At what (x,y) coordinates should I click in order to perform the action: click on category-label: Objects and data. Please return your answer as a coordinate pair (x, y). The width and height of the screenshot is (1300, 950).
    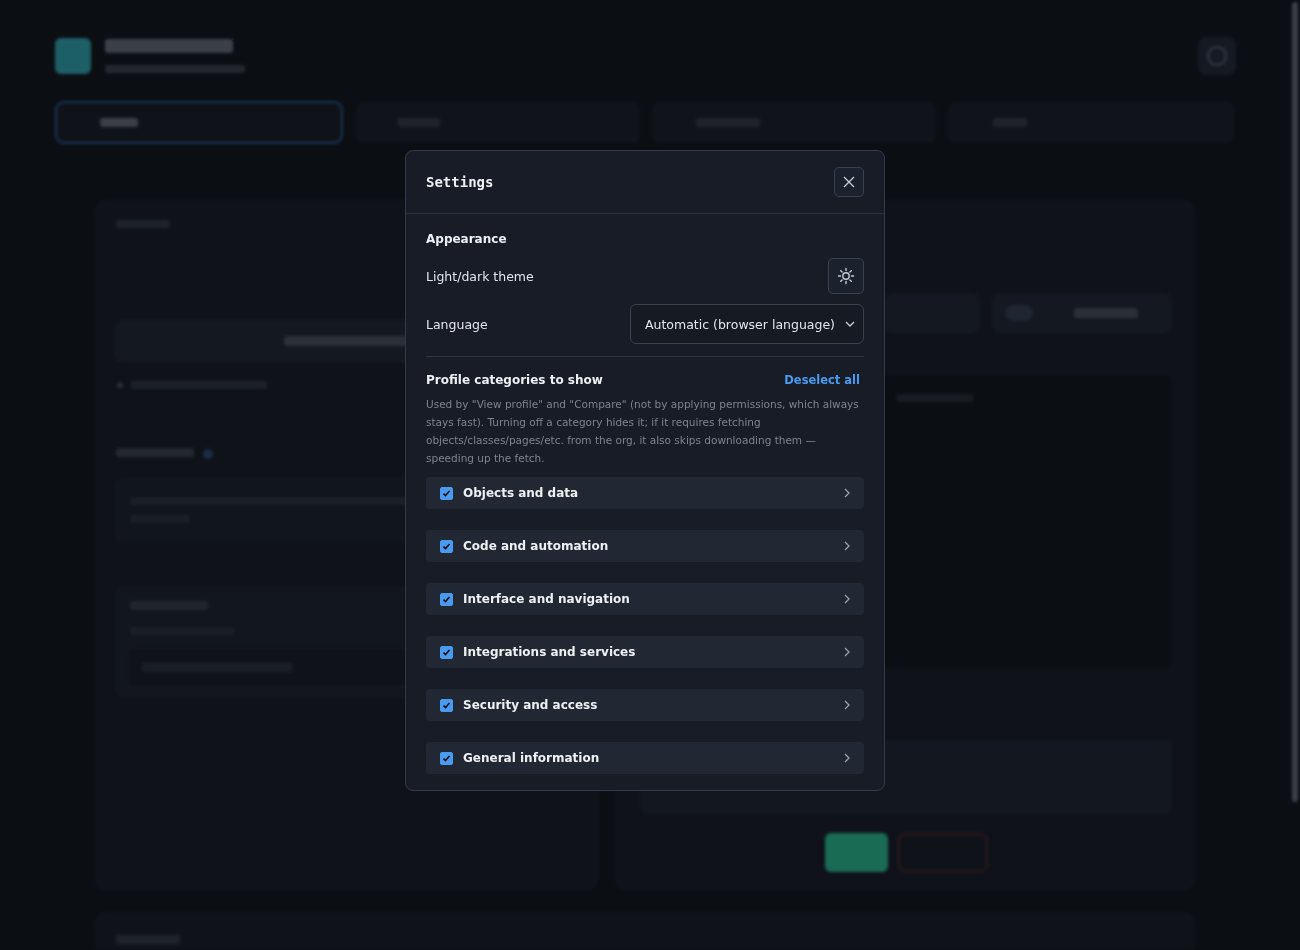
    Looking at the image, I should click on (521, 493).